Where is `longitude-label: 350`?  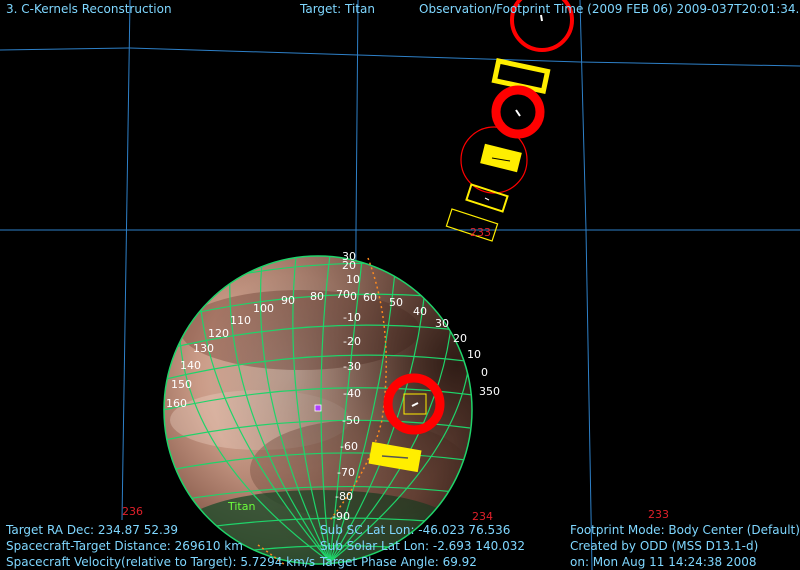
longitude-label: 350 is located at coordinates (489, 391).